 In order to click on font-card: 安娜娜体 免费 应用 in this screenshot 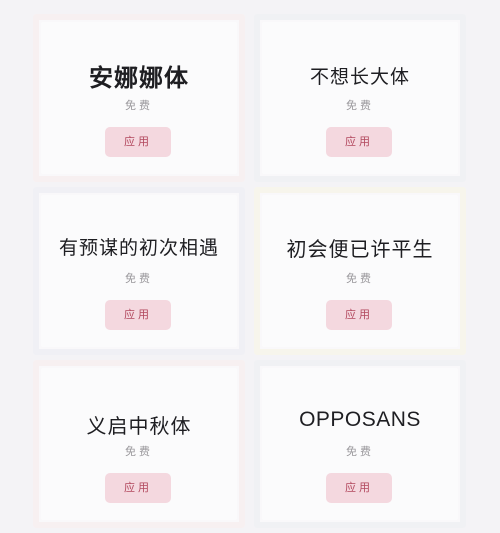, I will do `click(139, 98)`.